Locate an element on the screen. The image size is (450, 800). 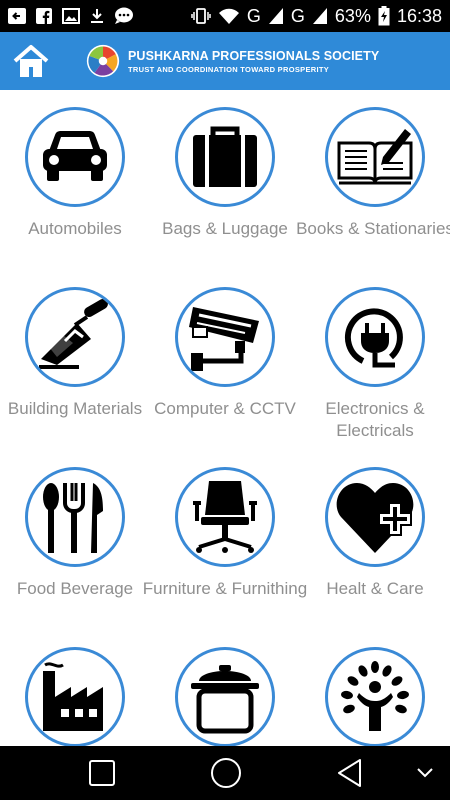
hide-nav-button is located at coordinates (425, 773).